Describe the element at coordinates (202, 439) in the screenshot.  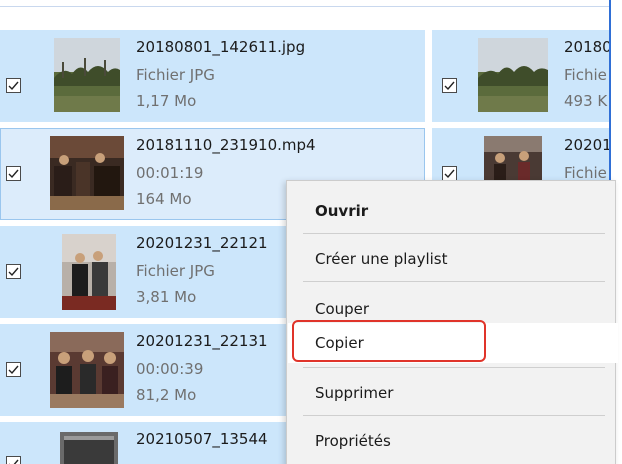
I see `file-name: 20210507_13544` at that location.